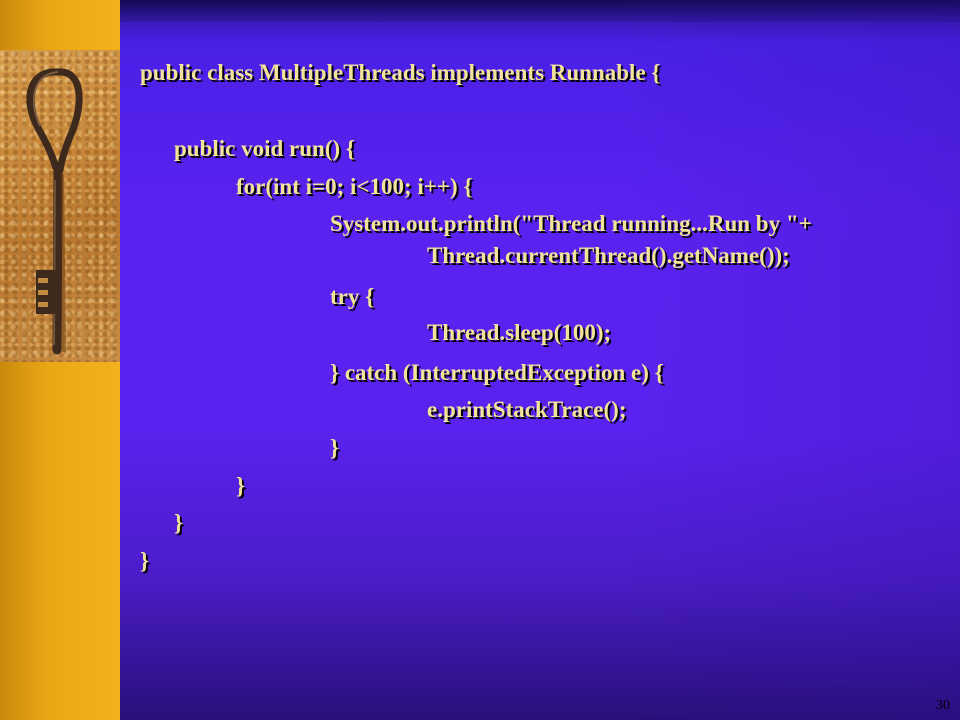  I want to click on code-line: Thread.sleep(100);, so click(519, 332).